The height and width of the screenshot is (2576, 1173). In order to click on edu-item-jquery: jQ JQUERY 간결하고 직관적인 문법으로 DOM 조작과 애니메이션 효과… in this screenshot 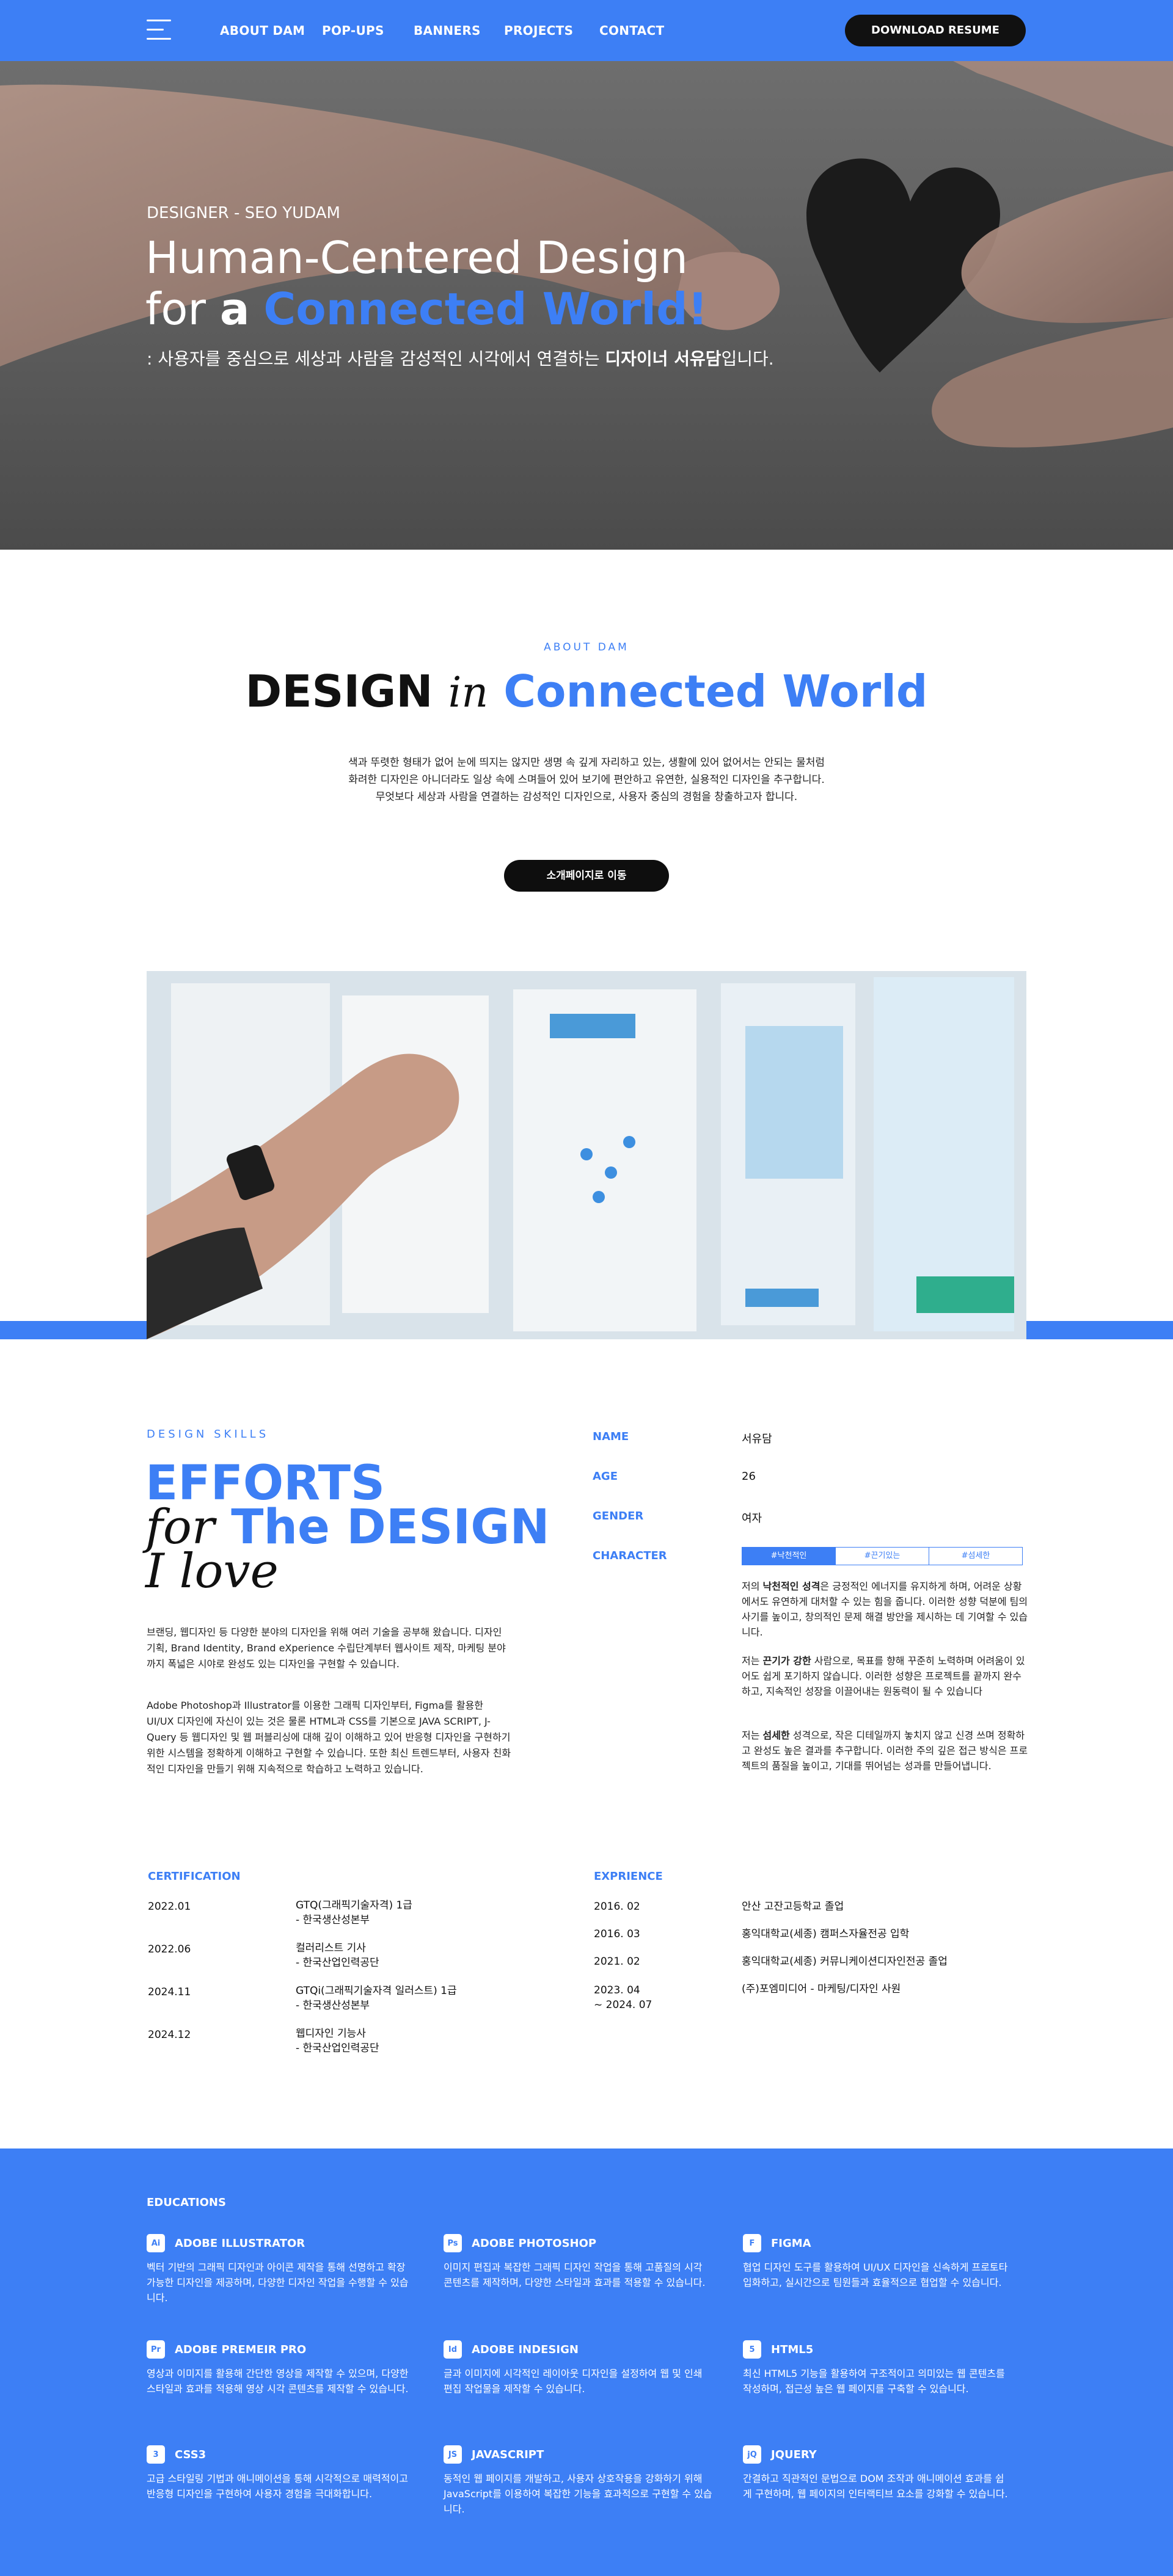, I will do `click(877, 2473)`.